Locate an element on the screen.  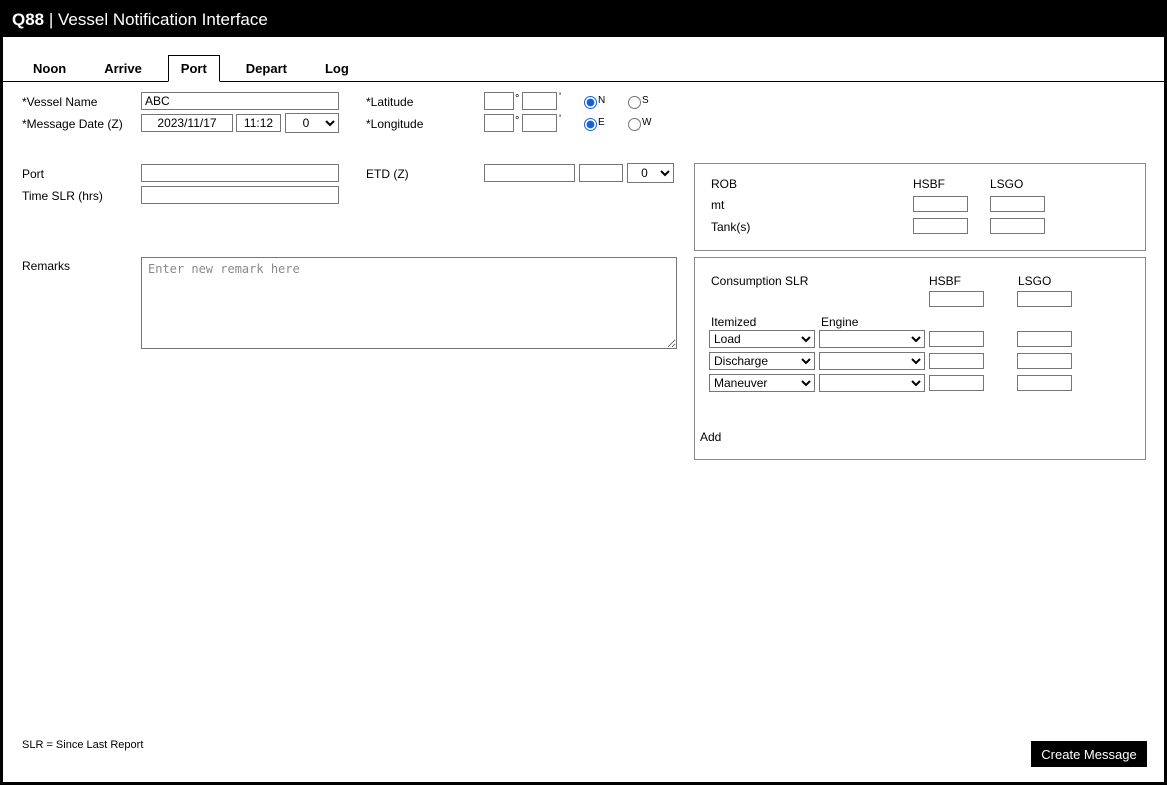
vessel-name-label: *Vessel Name is located at coordinates (60, 102).